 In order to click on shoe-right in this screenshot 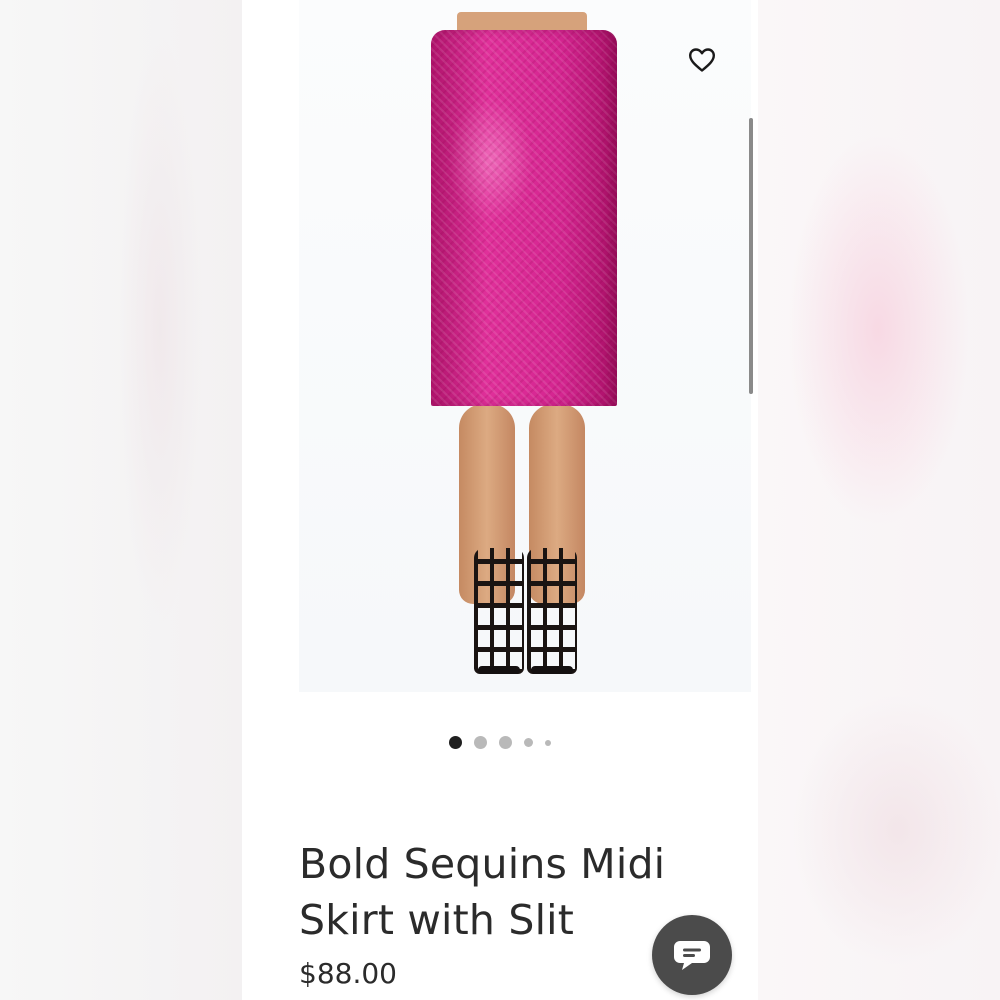, I will do `click(552, 611)`.